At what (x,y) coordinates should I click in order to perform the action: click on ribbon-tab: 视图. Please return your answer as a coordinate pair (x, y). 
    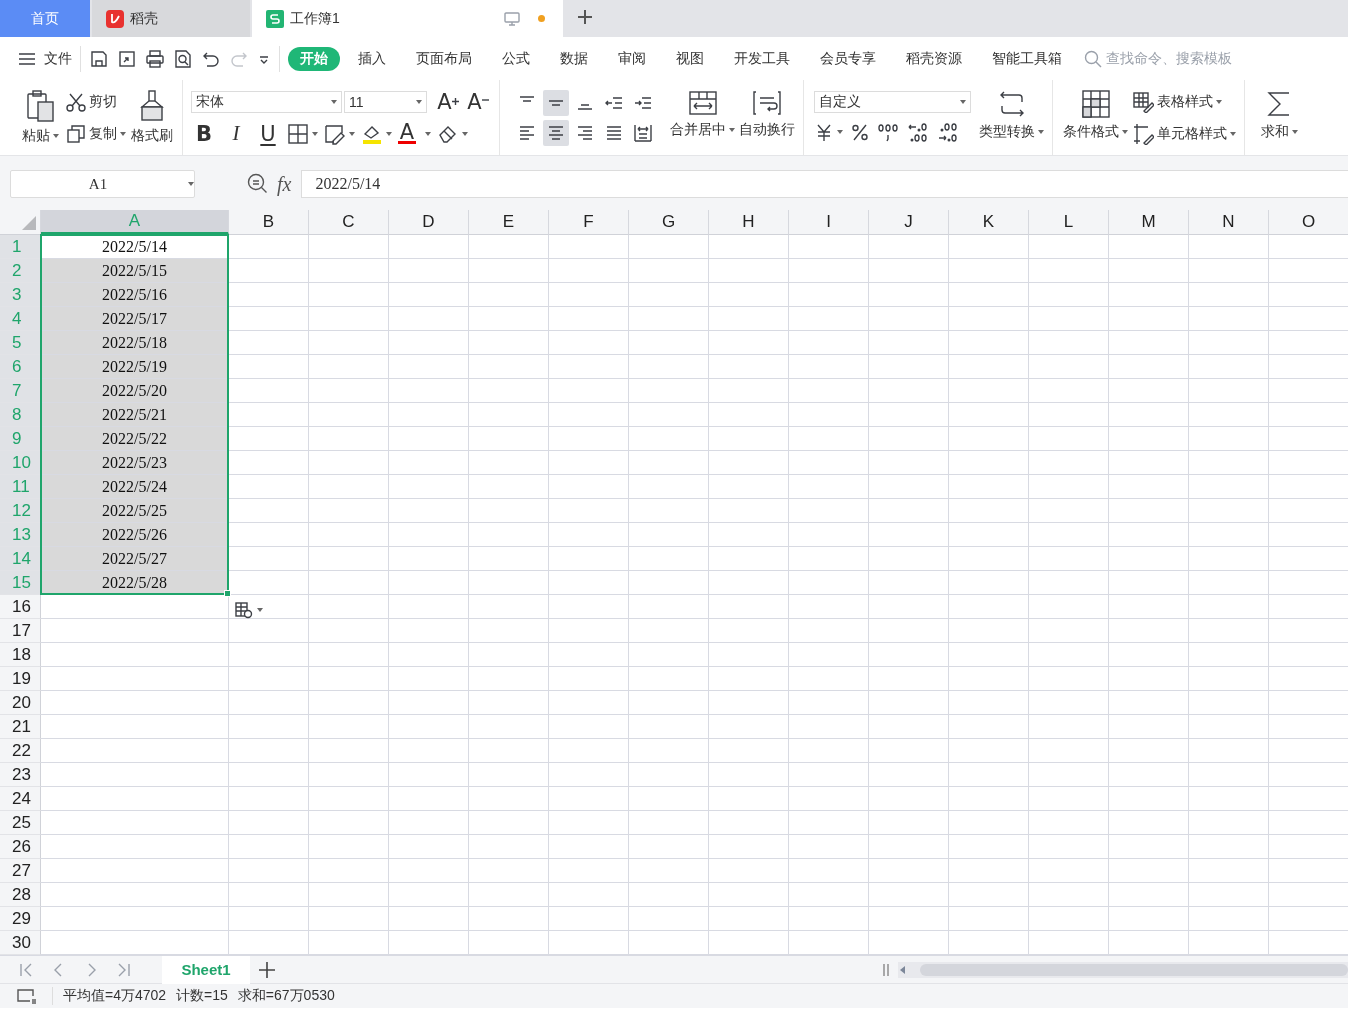
    Looking at the image, I should click on (690, 58).